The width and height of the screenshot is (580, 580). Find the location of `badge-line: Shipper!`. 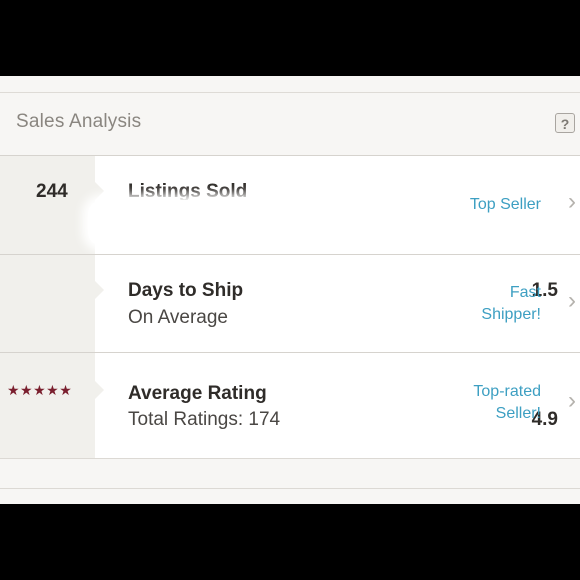

badge-line: Shipper! is located at coordinates (511, 314).